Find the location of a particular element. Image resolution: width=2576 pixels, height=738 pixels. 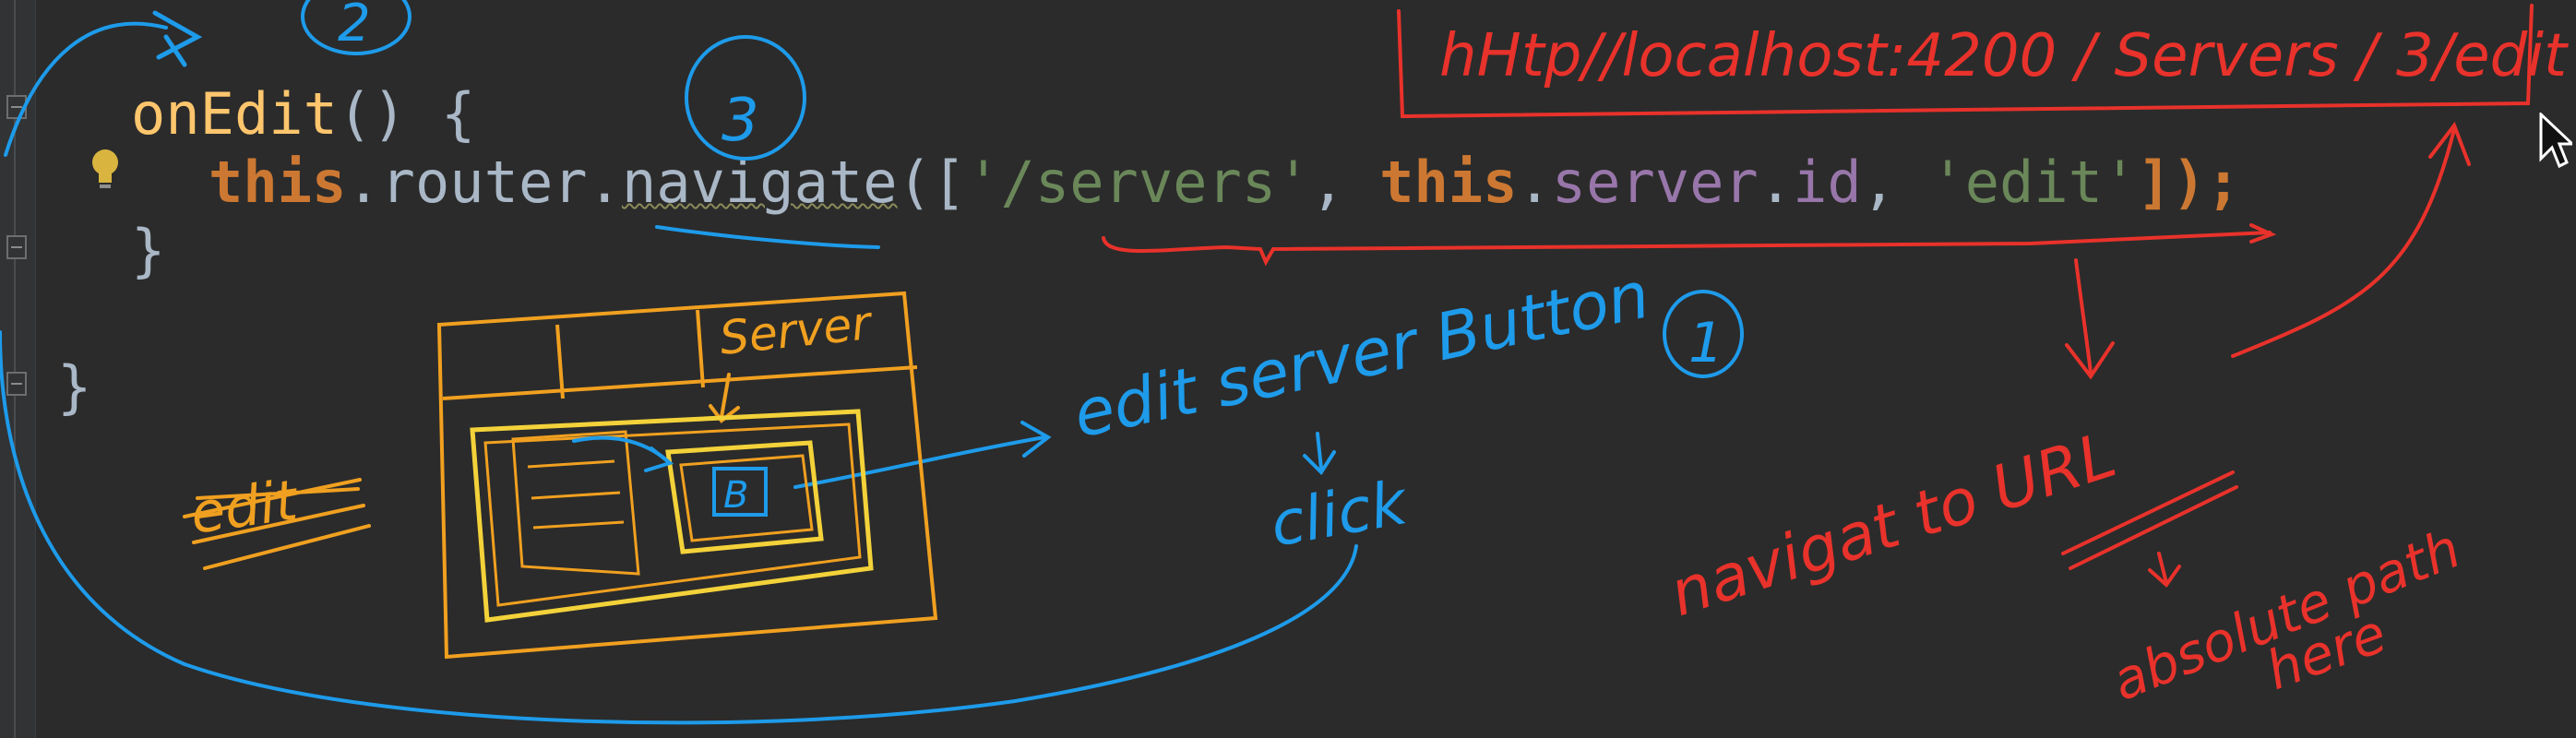

mouse-cursor-icon is located at coordinates (2555, 141).